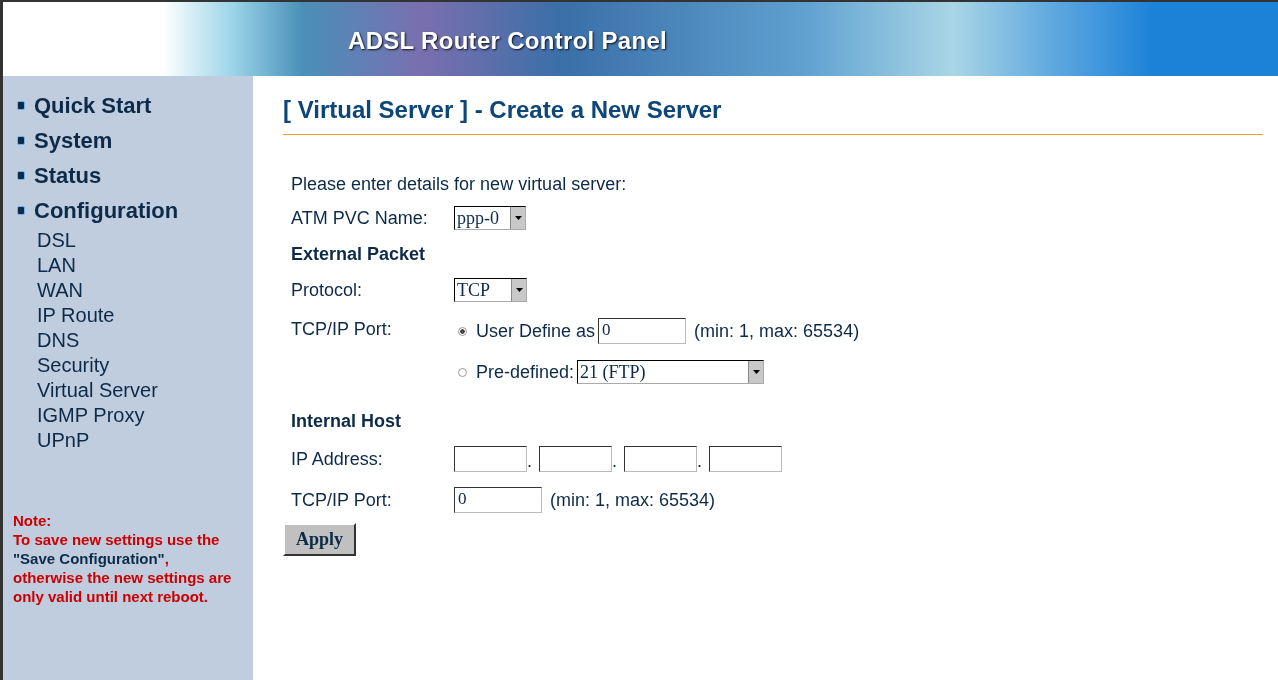 This screenshot has height=680, width=1278. Describe the element at coordinates (106, 210) in the screenshot. I see `nav-link: Configuration` at that location.